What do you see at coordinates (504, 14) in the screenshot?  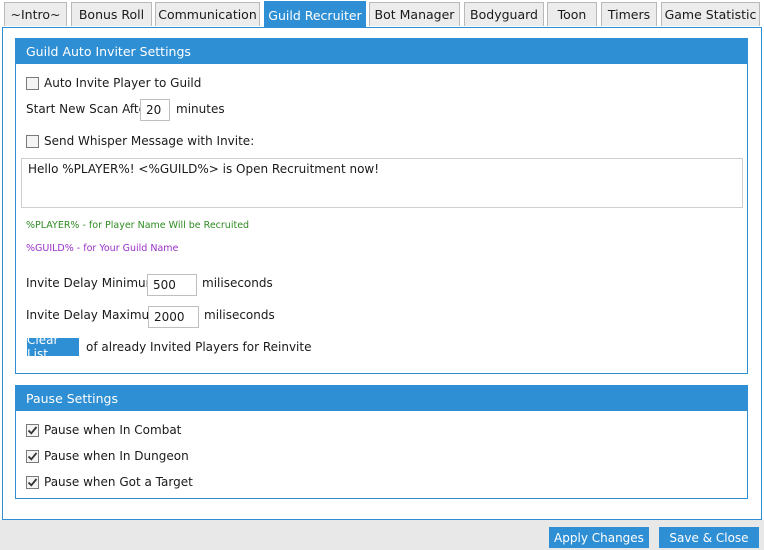 I see `tab-bodyguard: Bodyguard` at bounding box center [504, 14].